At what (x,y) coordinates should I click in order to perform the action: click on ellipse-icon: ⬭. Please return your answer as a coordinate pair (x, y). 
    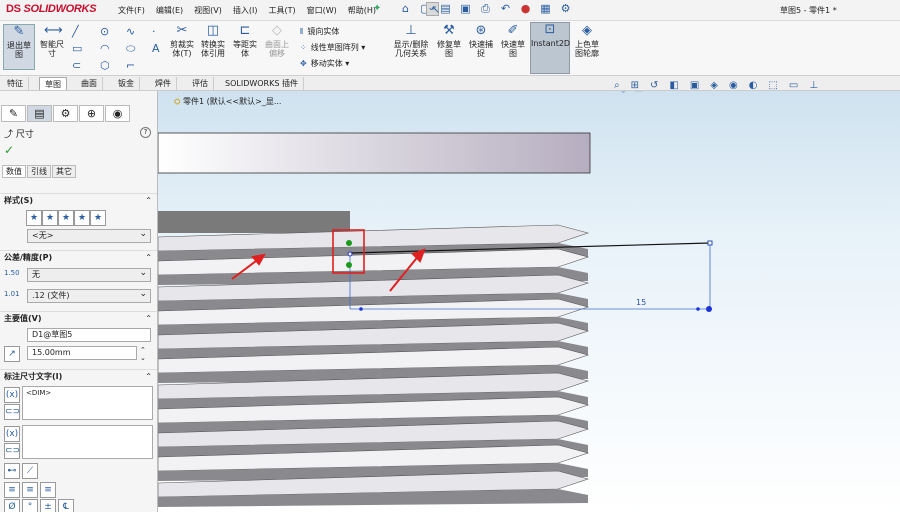
    Looking at the image, I should click on (130, 49).